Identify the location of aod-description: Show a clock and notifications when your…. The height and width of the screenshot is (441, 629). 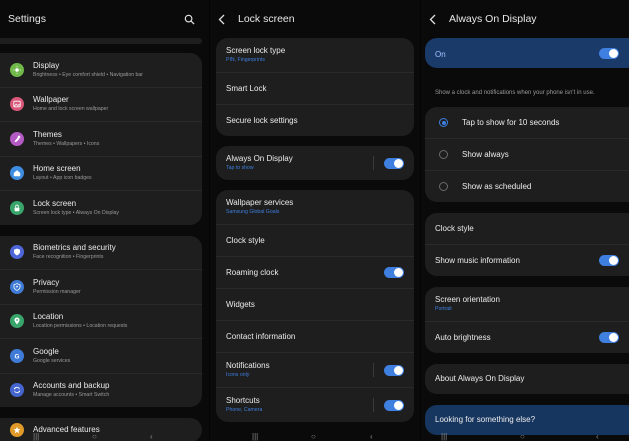
(515, 93).